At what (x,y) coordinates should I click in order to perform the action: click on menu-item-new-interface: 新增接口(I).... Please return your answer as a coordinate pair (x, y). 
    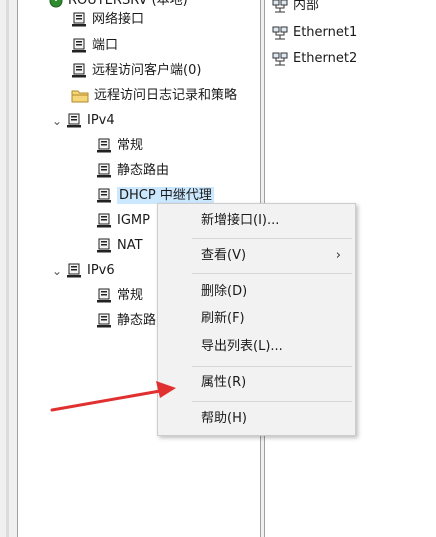
    Looking at the image, I should click on (256, 221).